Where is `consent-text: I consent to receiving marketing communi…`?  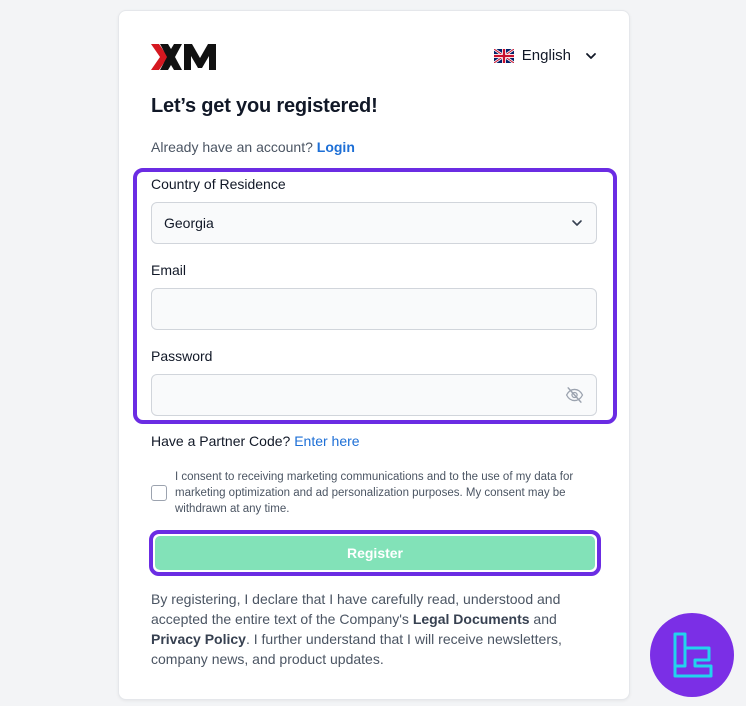
consent-text: I consent to receiving marketing communi… is located at coordinates (374, 493).